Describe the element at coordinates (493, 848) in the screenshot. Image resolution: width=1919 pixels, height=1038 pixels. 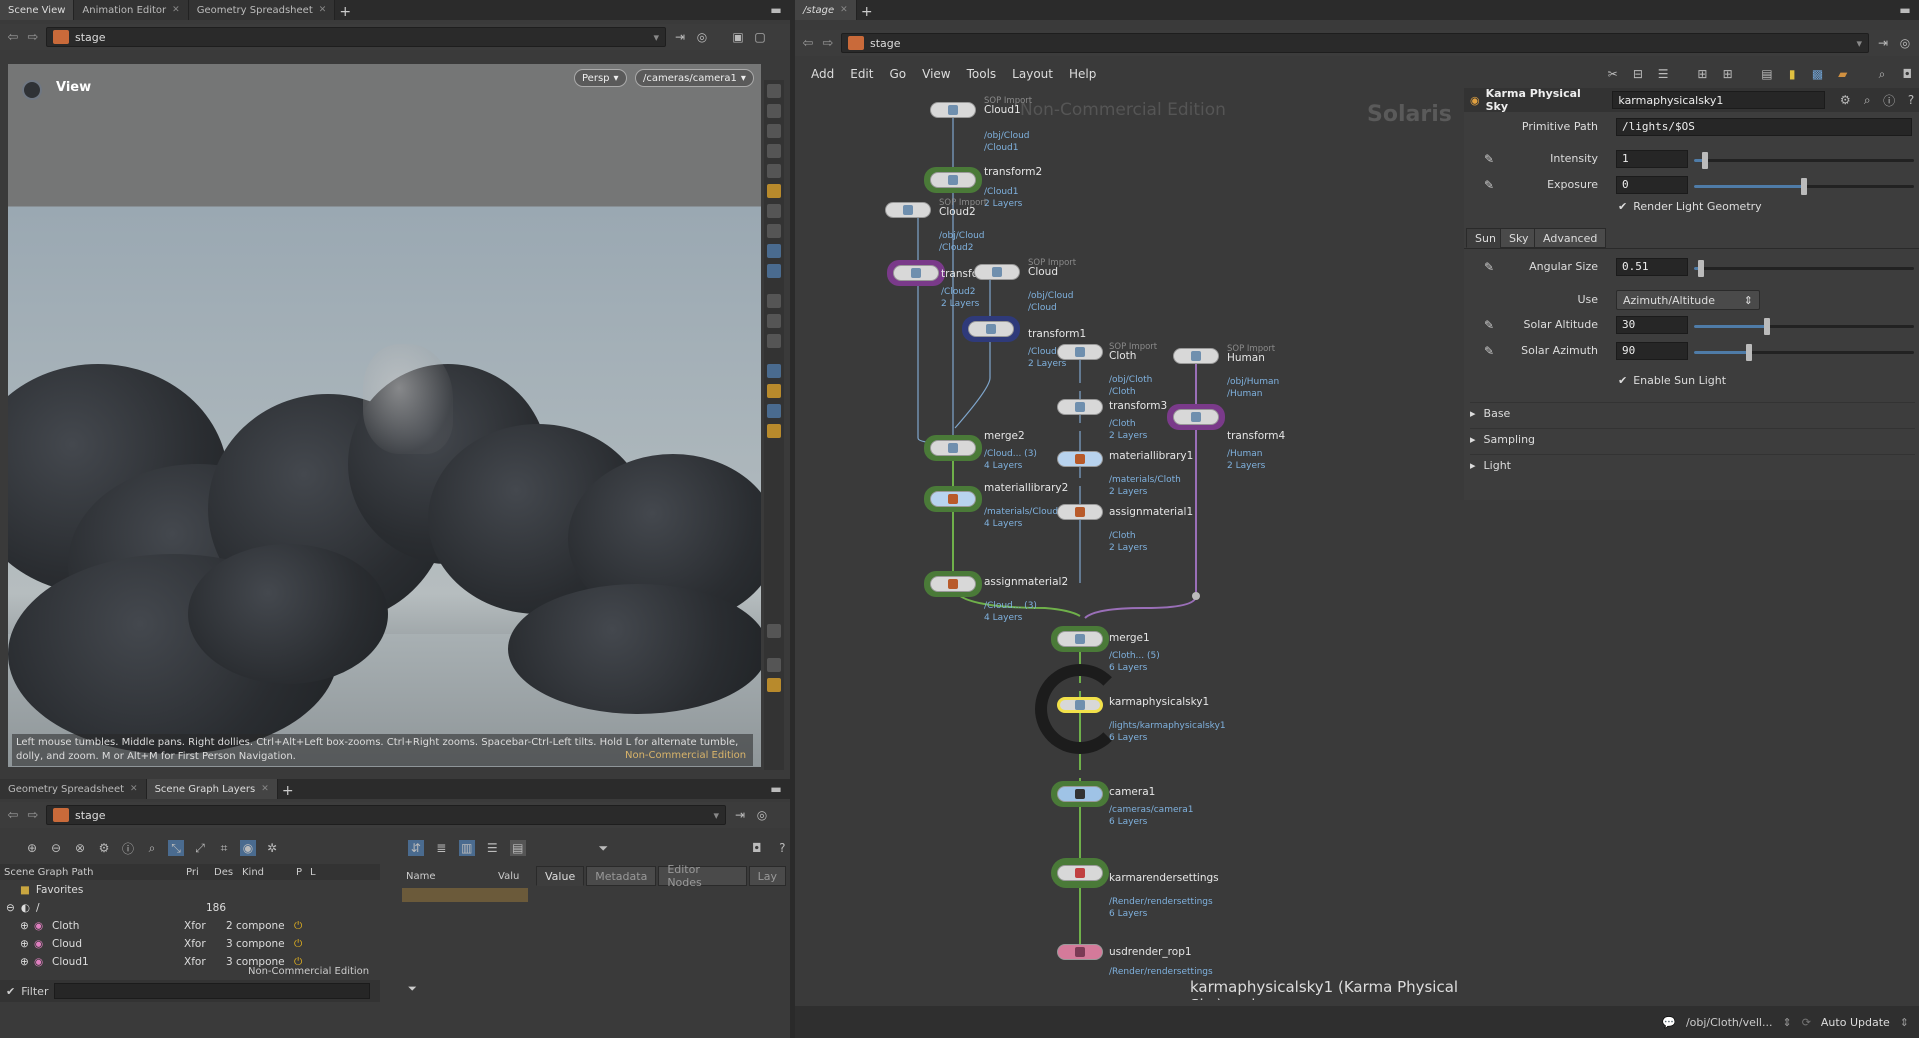
I see `rows-icon: ☰` at that location.